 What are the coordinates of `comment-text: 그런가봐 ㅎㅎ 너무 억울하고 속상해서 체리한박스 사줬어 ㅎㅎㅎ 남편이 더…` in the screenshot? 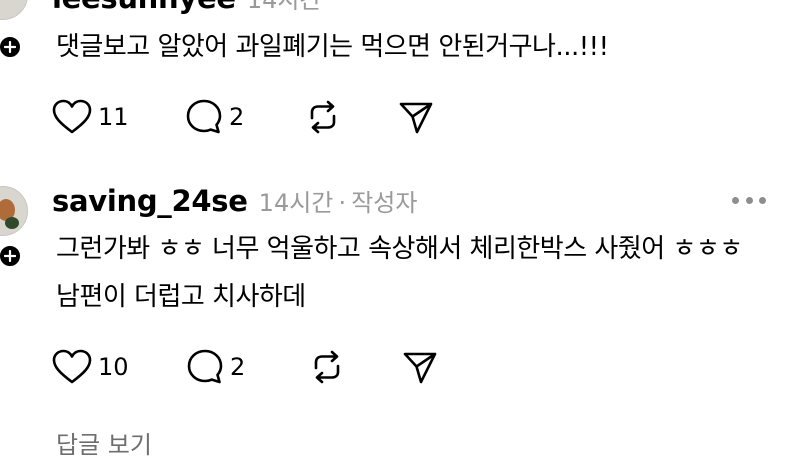 It's located at (399, 273).